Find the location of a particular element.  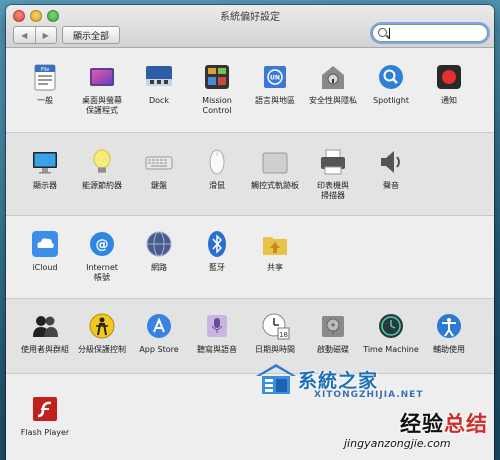

pref-pane-app-store: App Store is located at coordinates (159, 333).